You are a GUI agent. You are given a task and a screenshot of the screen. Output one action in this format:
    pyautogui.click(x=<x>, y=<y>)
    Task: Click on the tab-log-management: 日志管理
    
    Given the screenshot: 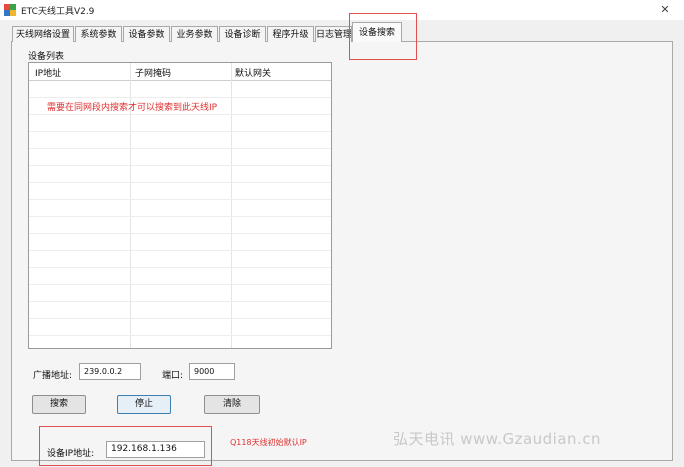 What is the action you would take?
    pyautogui.click(x=333, y=34)
    